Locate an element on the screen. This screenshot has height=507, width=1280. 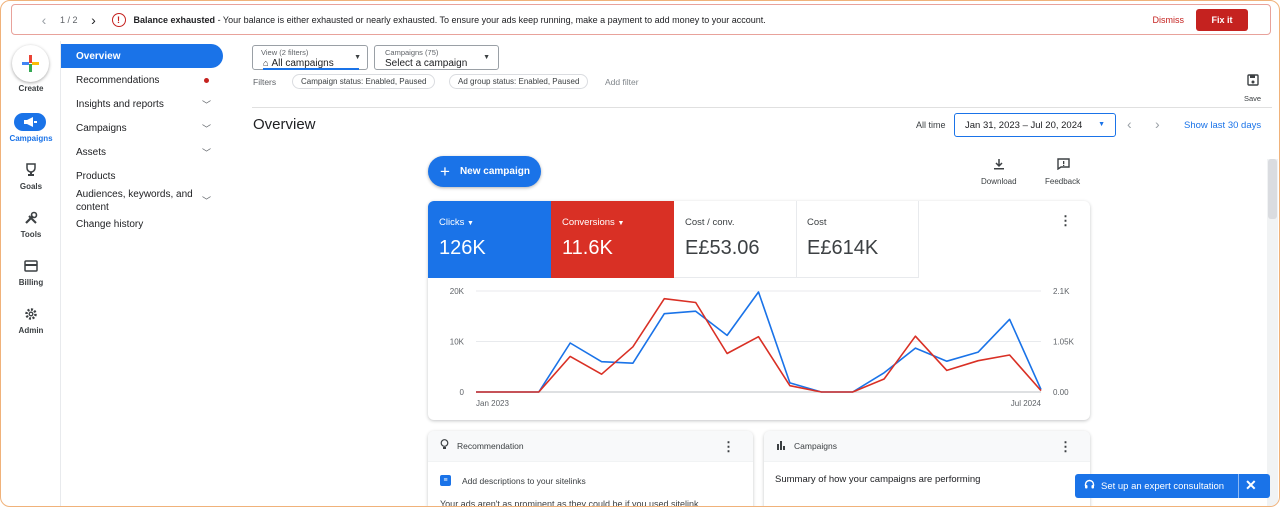
admin-label: Admin is located at coordinates (31, 330).